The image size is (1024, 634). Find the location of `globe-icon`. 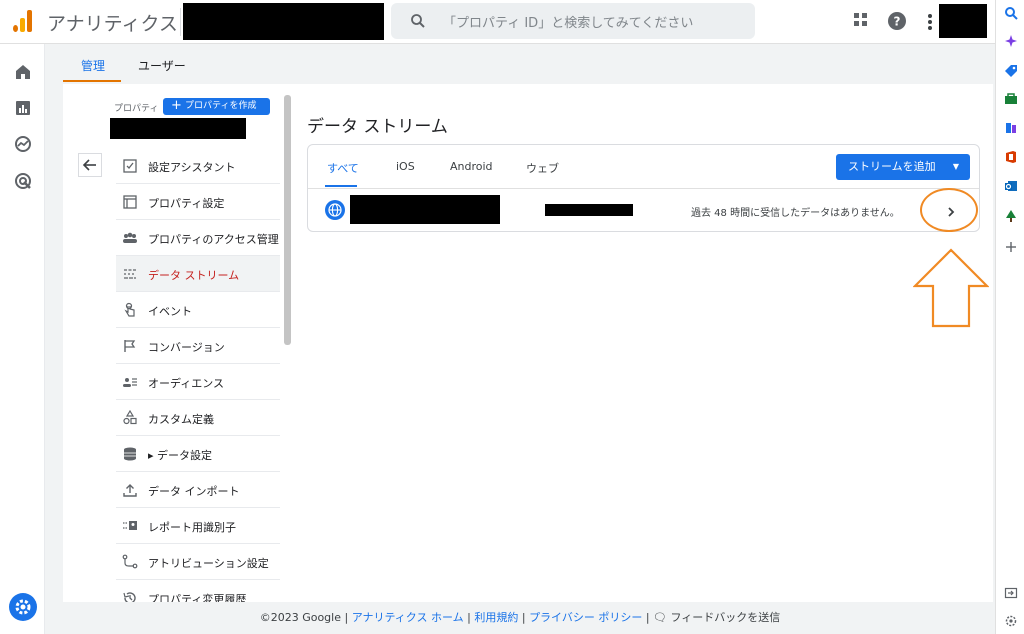

globe-icon is located at coordinates (335, 210).